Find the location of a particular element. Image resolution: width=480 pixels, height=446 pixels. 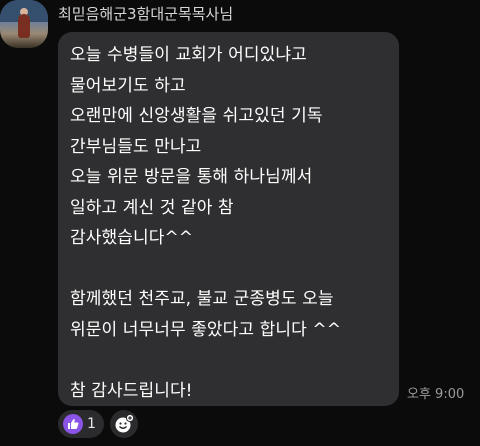

message-line: 오랜만에 신앙생활을 쉬고있던 기독 is located at coordinates (196, 116).